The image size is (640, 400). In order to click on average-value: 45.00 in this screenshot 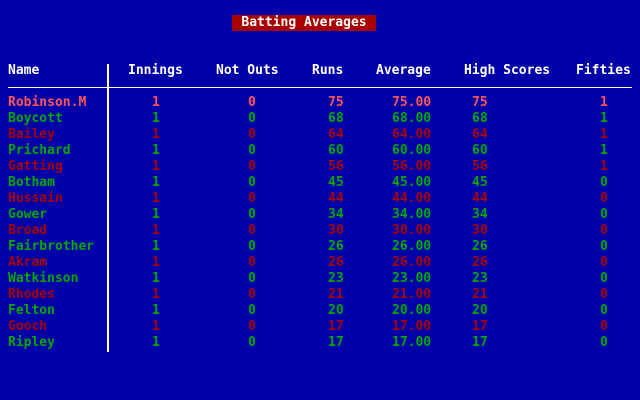, I will do `click(412, 182)`.